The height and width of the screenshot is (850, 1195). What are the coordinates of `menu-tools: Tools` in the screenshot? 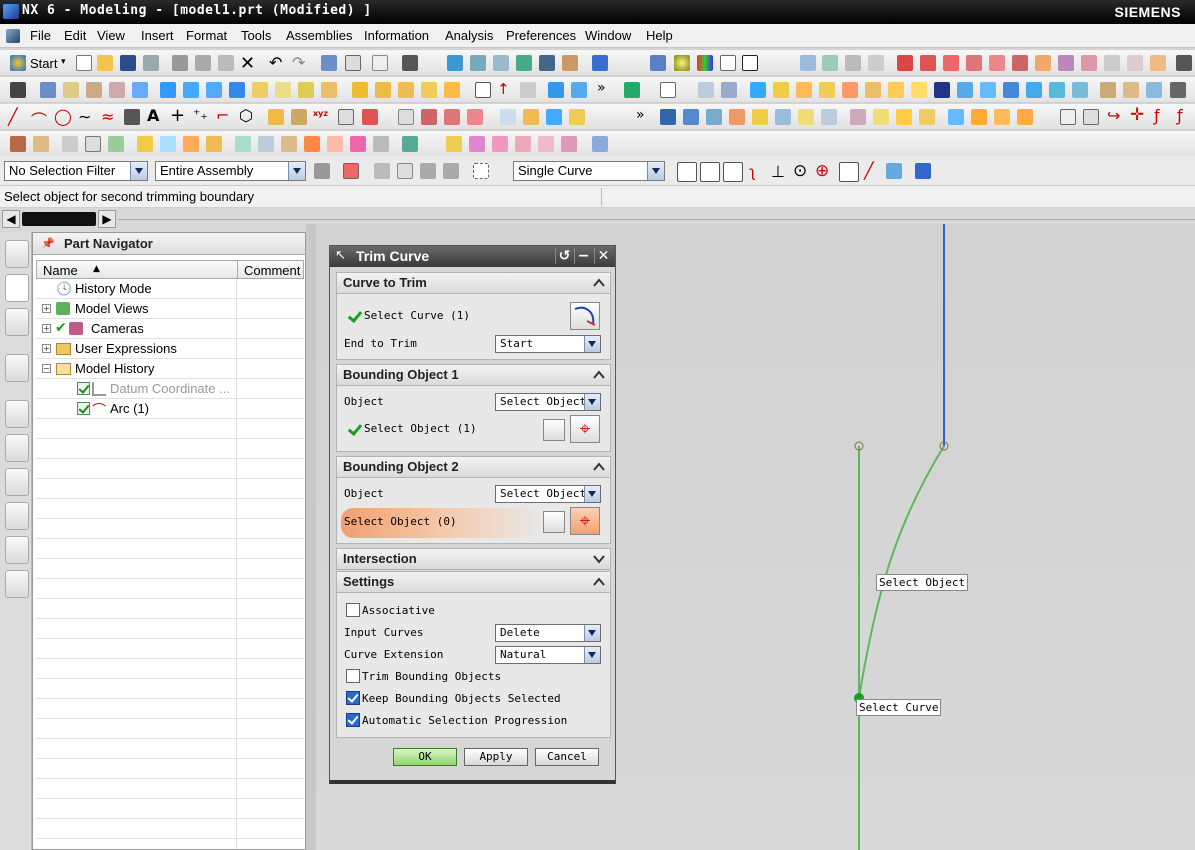 It's located at (256, 35).